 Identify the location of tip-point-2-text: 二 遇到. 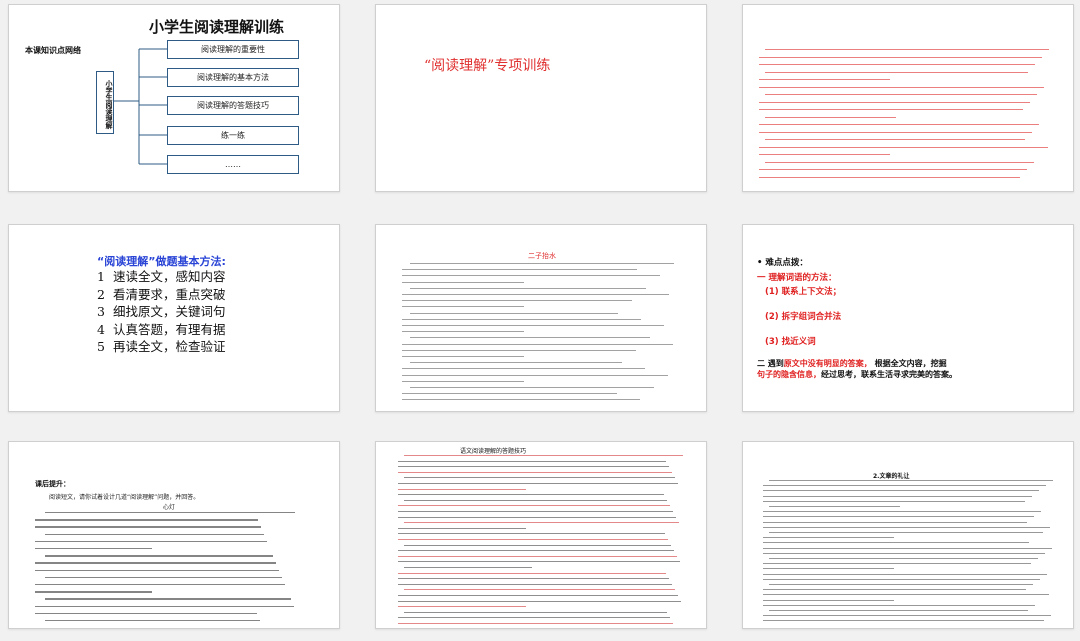
(770, 363).